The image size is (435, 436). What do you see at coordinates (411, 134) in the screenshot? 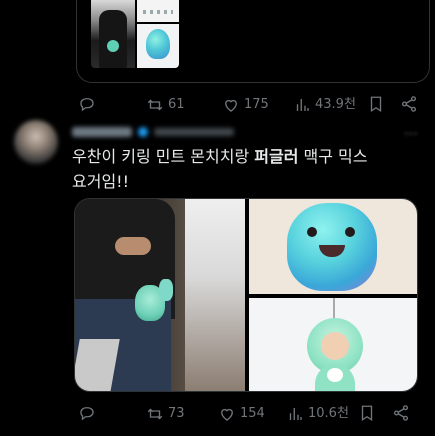
I see `more-icon: ⋯` at bounding box center [411, 134].